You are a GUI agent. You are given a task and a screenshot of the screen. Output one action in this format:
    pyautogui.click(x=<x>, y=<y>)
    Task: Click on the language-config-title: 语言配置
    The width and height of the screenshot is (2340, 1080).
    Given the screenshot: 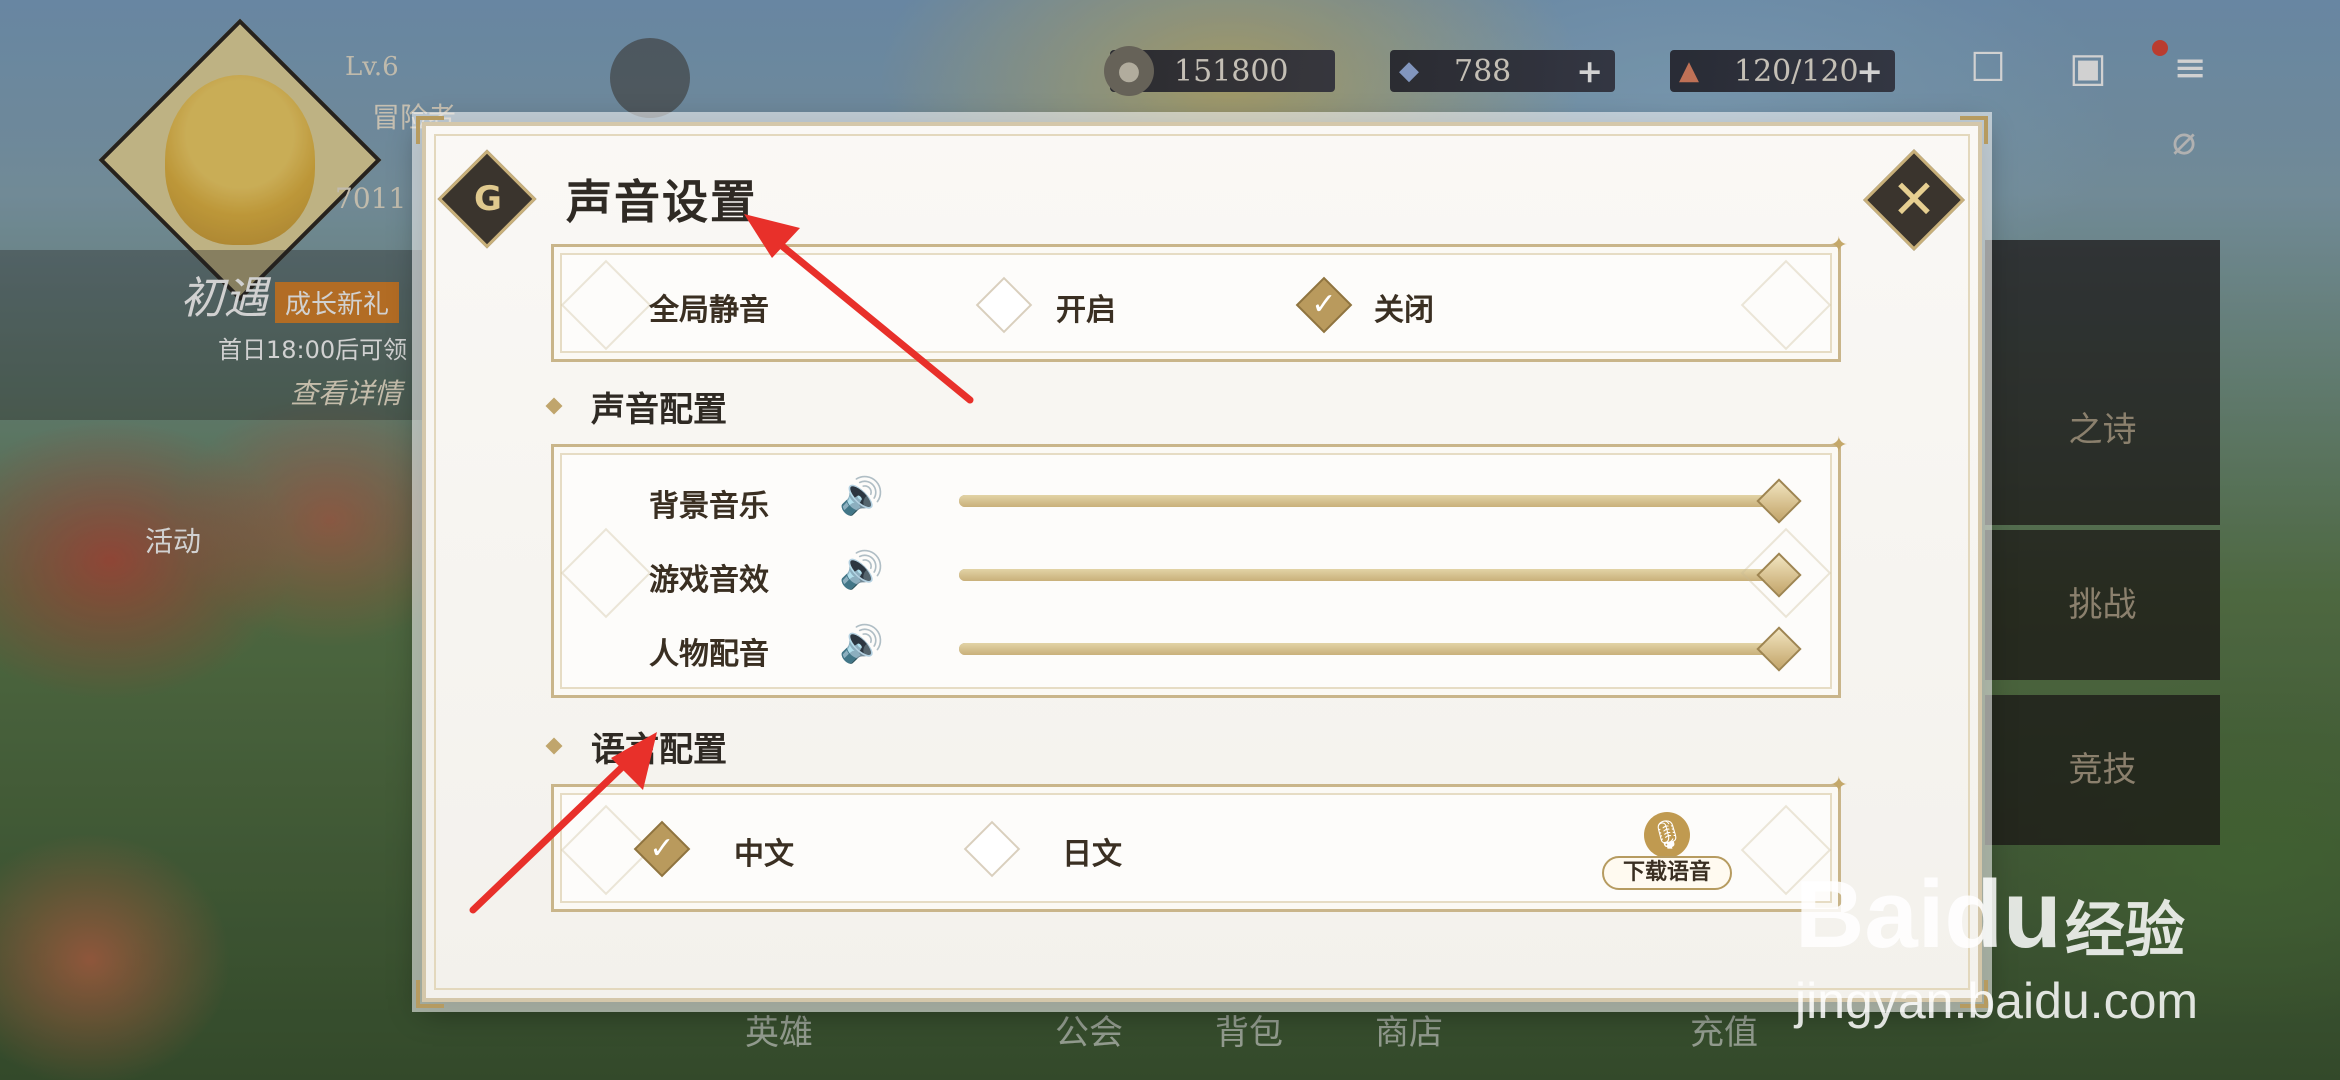 What is the action you would take?
    pyautogui.click(x=659, y=750)
    